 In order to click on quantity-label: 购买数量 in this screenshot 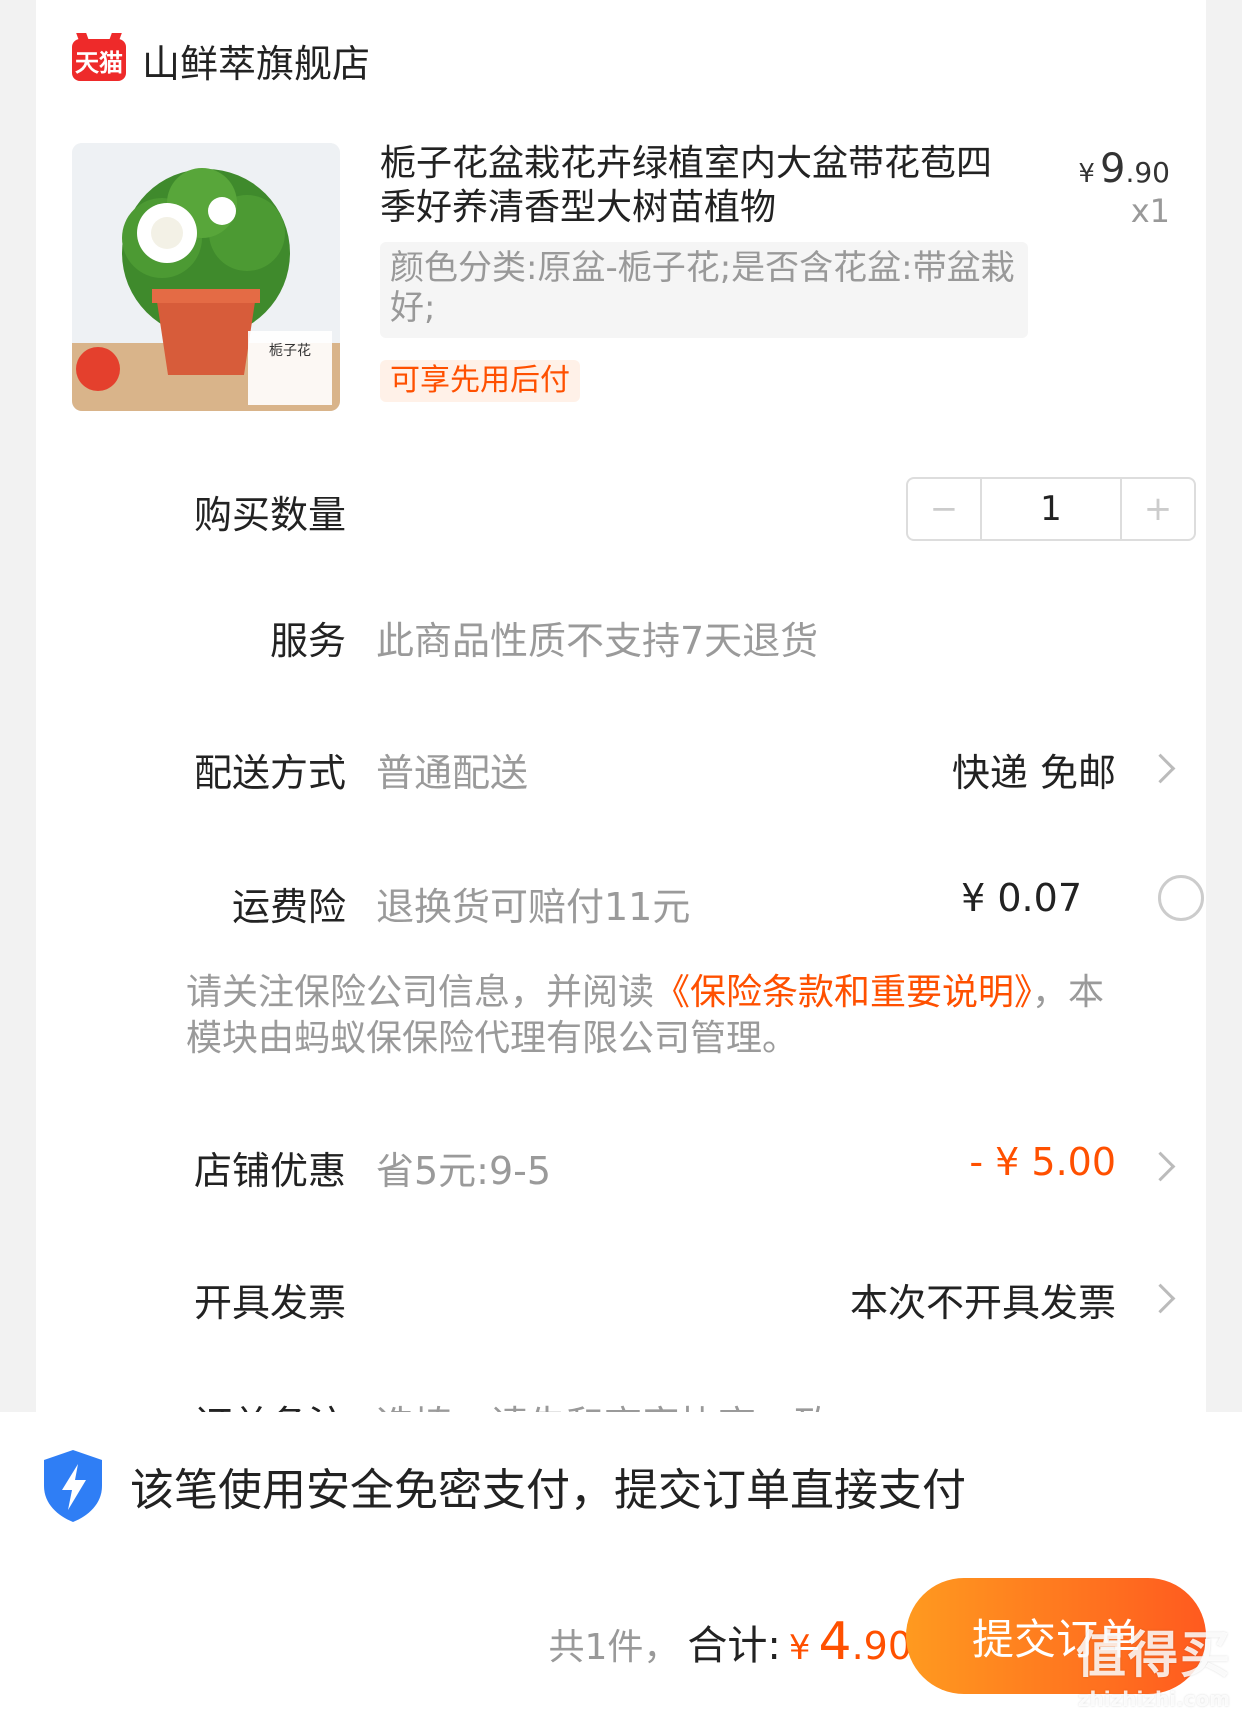, I will do `click(269, 515)`.